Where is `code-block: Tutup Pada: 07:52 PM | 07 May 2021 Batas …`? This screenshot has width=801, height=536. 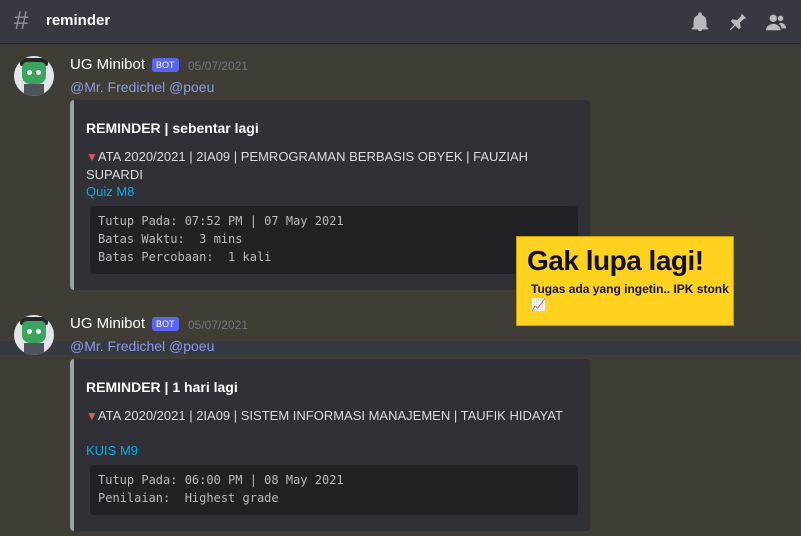
code-block: Tutup Pada: 07:52 PM | 07 May 2021 Batas … is located at coordinates (334, 240).